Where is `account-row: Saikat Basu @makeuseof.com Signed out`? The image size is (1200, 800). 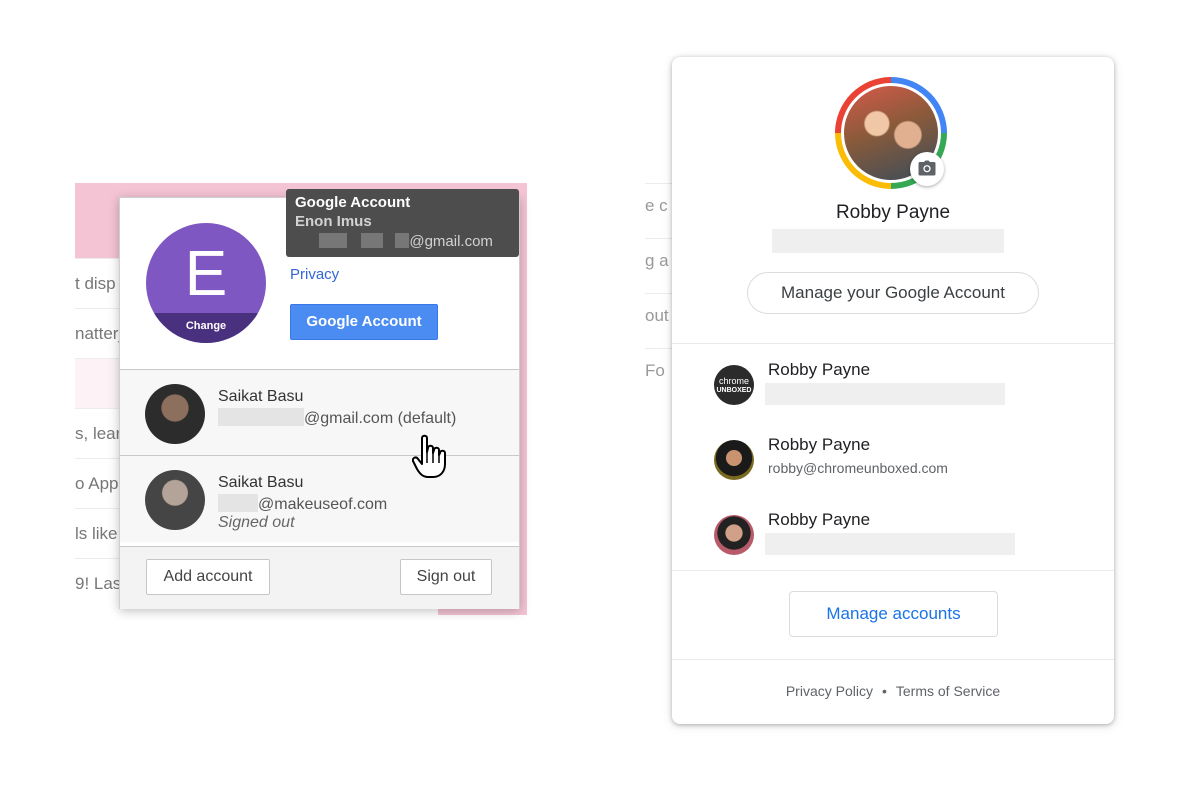 account-row: Saikat Basu @makeuseof.com Signed out is located at coordinates (319, 499).